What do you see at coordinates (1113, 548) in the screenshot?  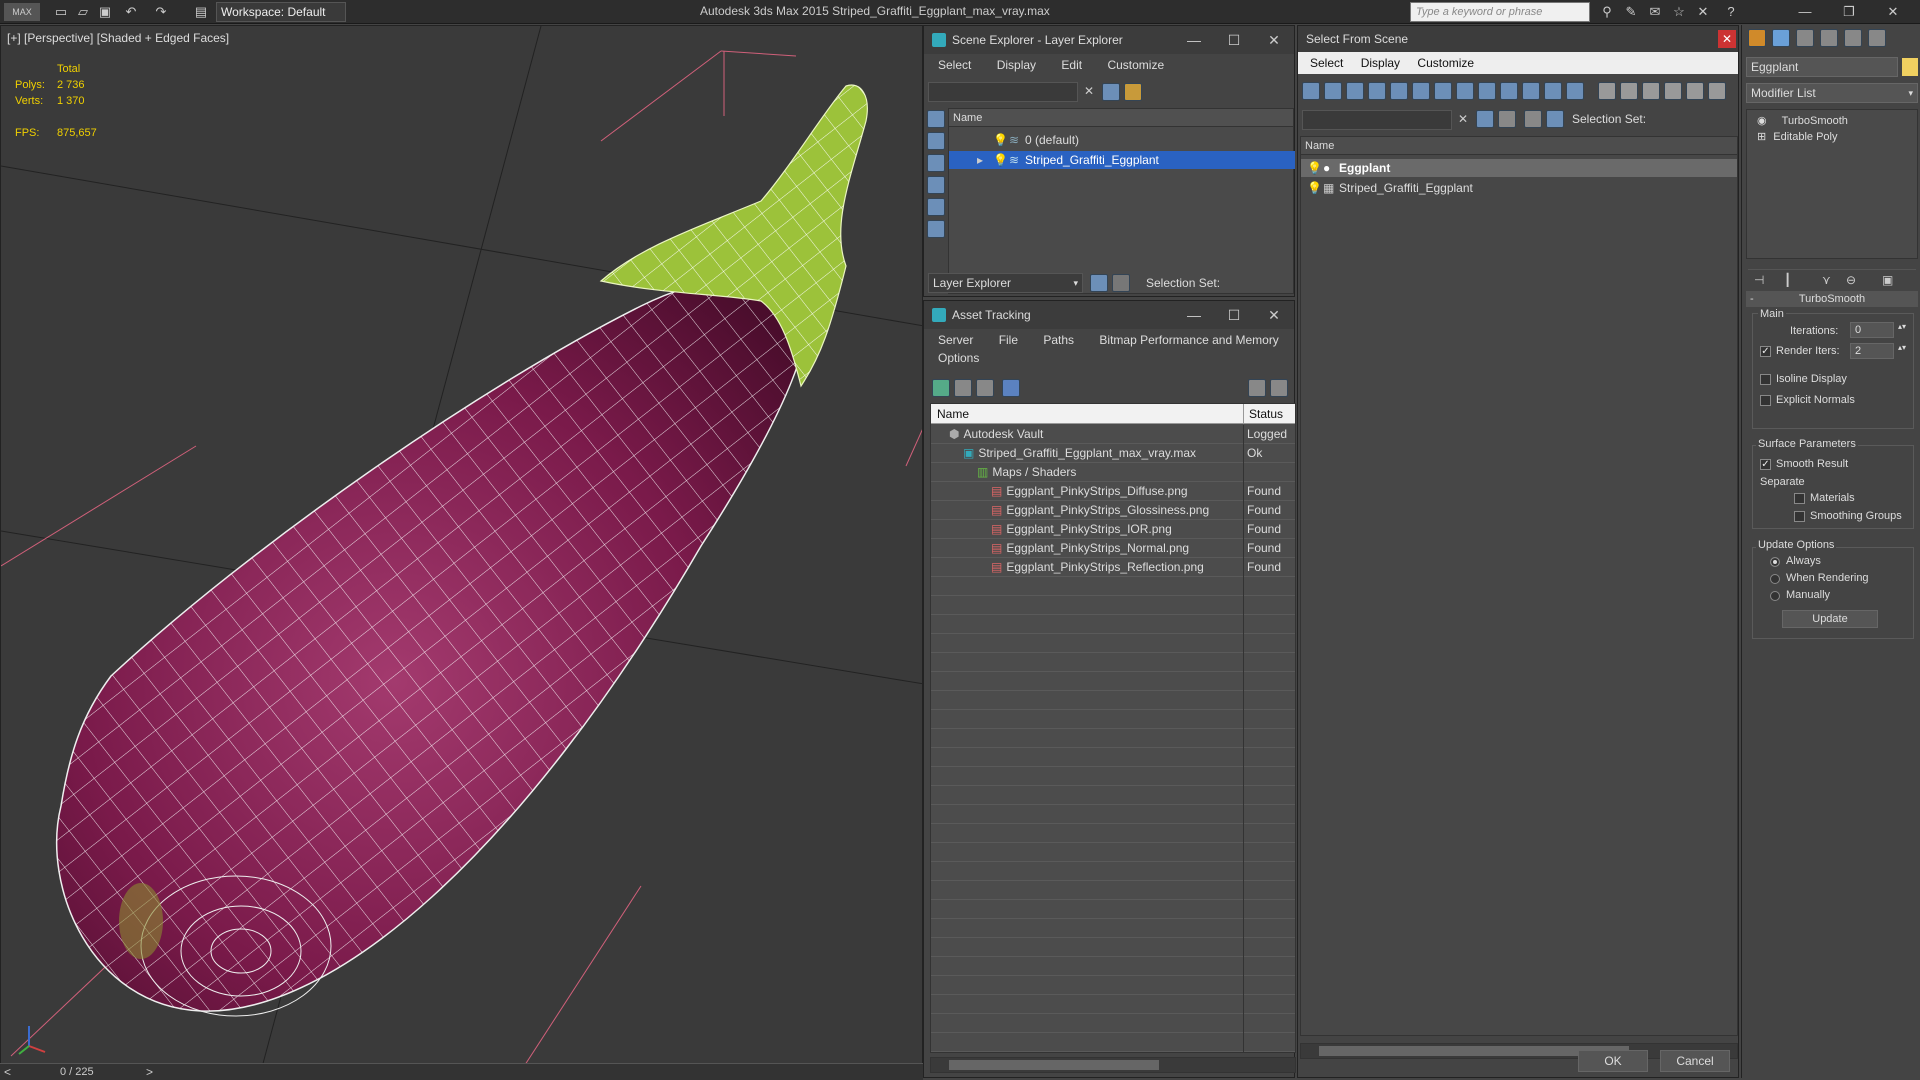 I see `asset-row: ▤ Eggplant_PinkyStrips_Normal.png Found` at bounding box center [1113, 548].